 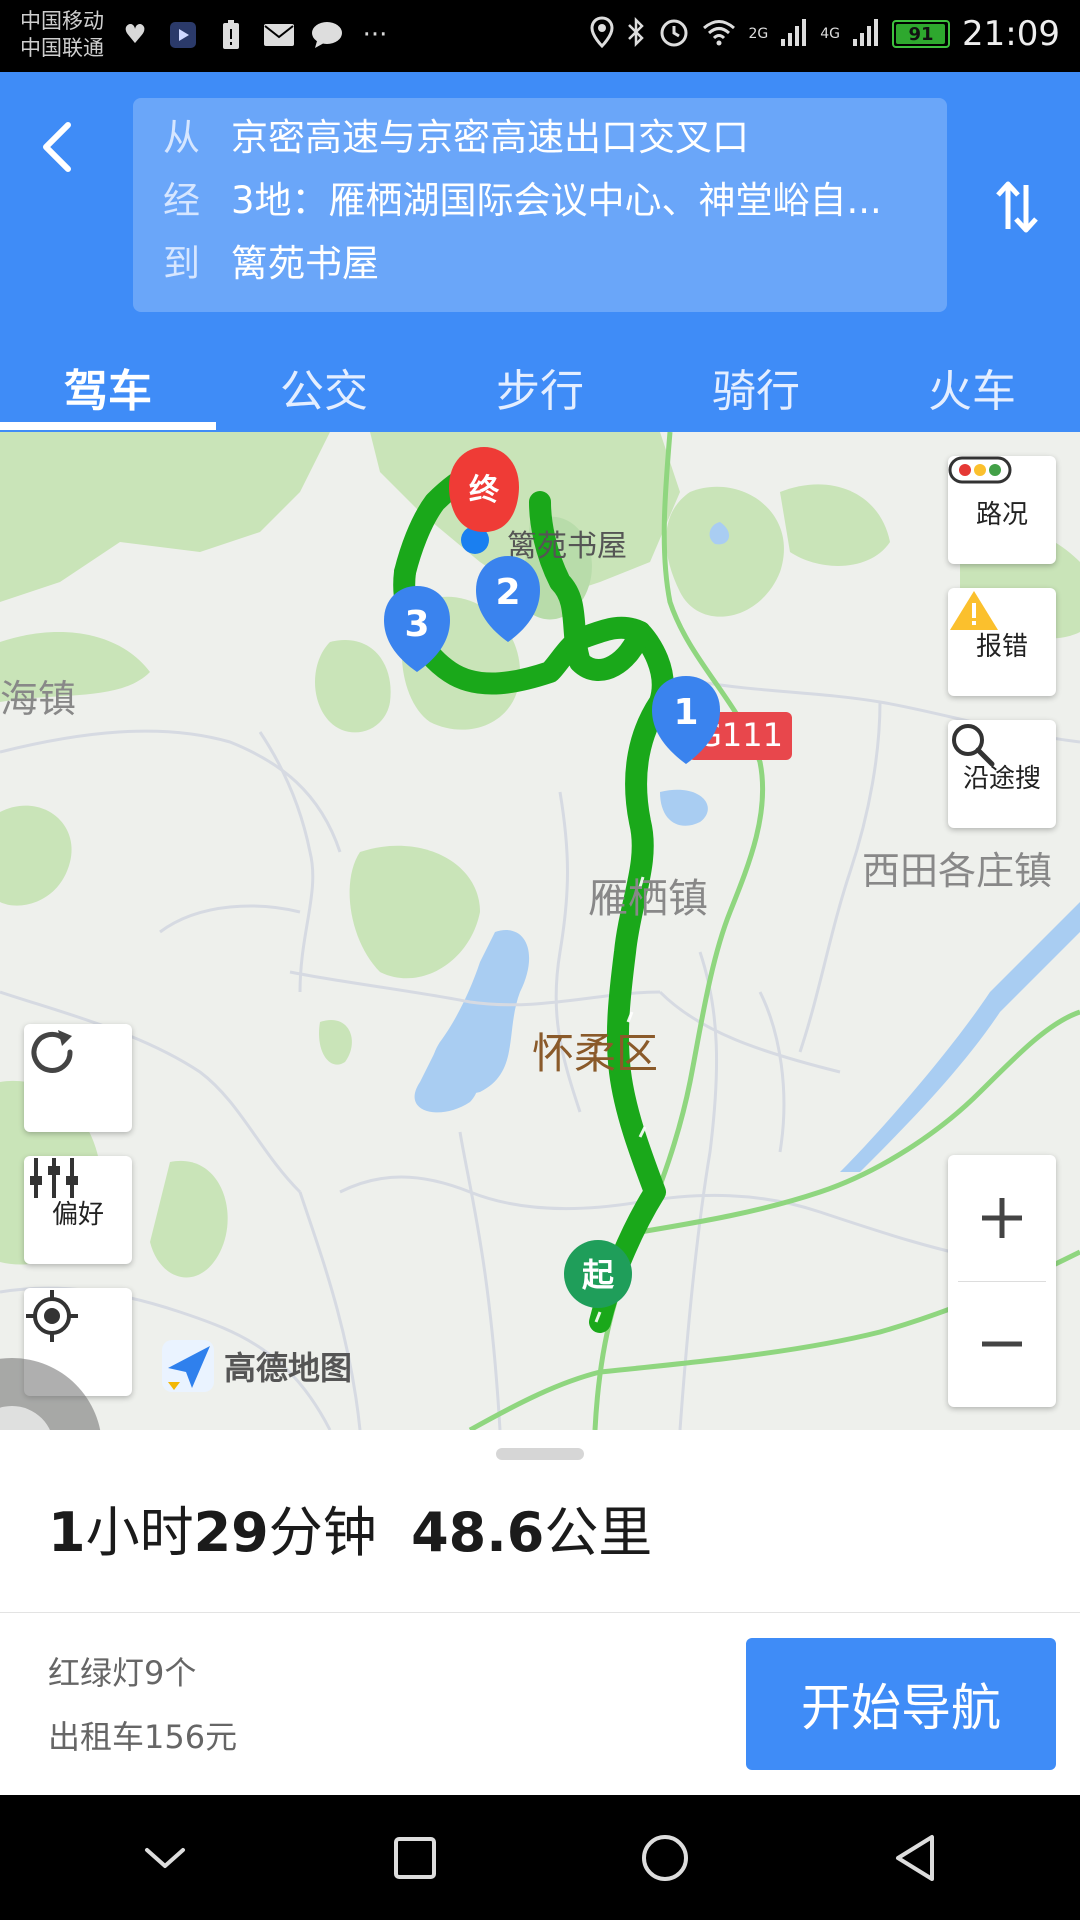 What do you see at coordinates (231, 35) in the screenshot?
I see `alert-battery-icon` at bounding box center [231, 35].